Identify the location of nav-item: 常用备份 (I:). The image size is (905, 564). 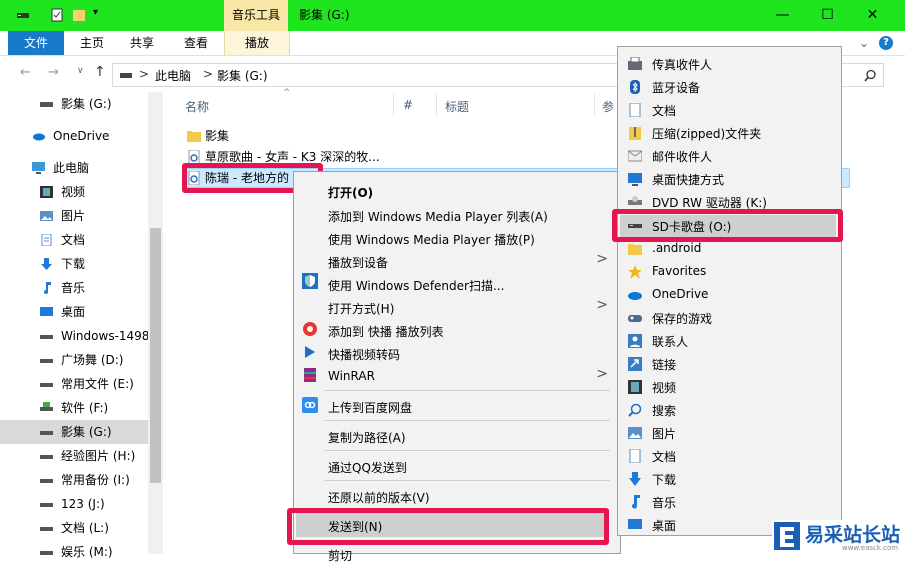
(74, 480).